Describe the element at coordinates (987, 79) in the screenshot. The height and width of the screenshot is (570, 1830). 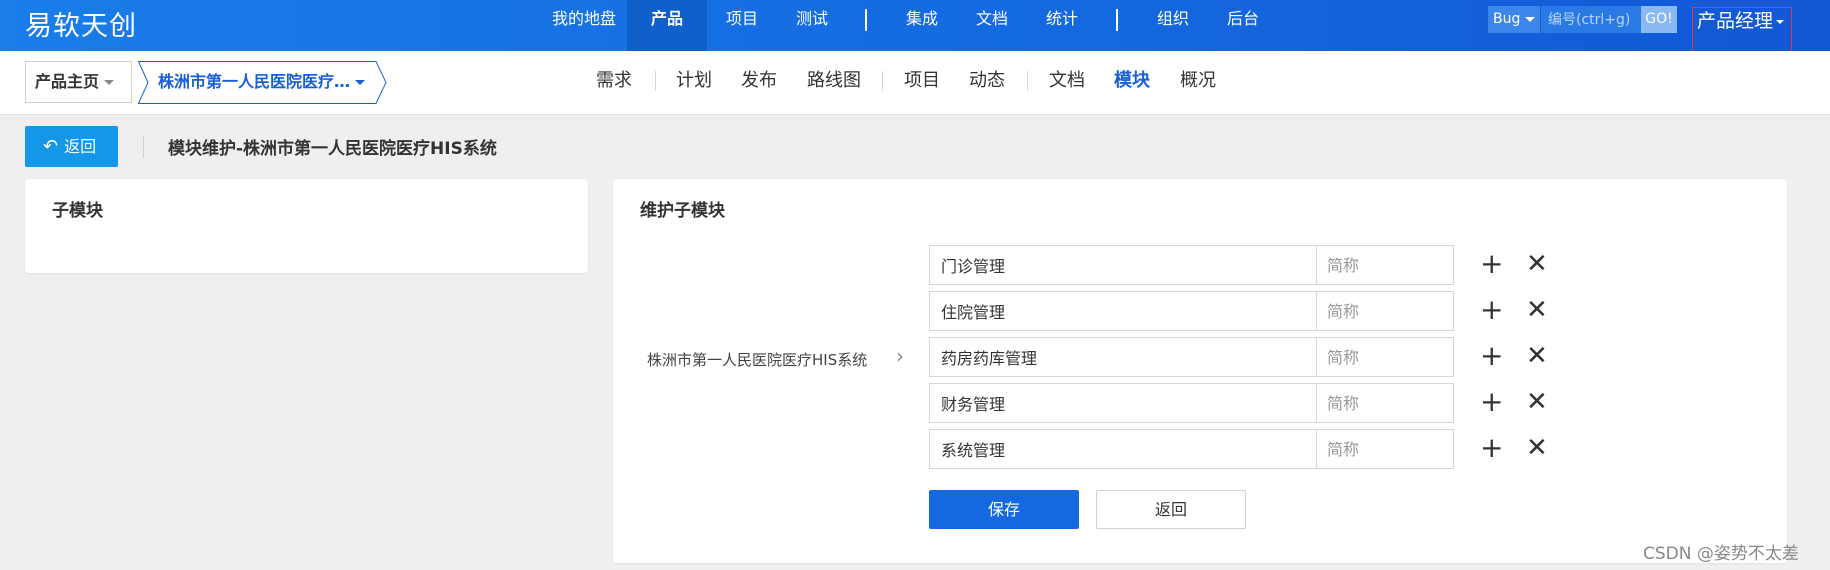
I see `subnav-activity: 动态` at that location.